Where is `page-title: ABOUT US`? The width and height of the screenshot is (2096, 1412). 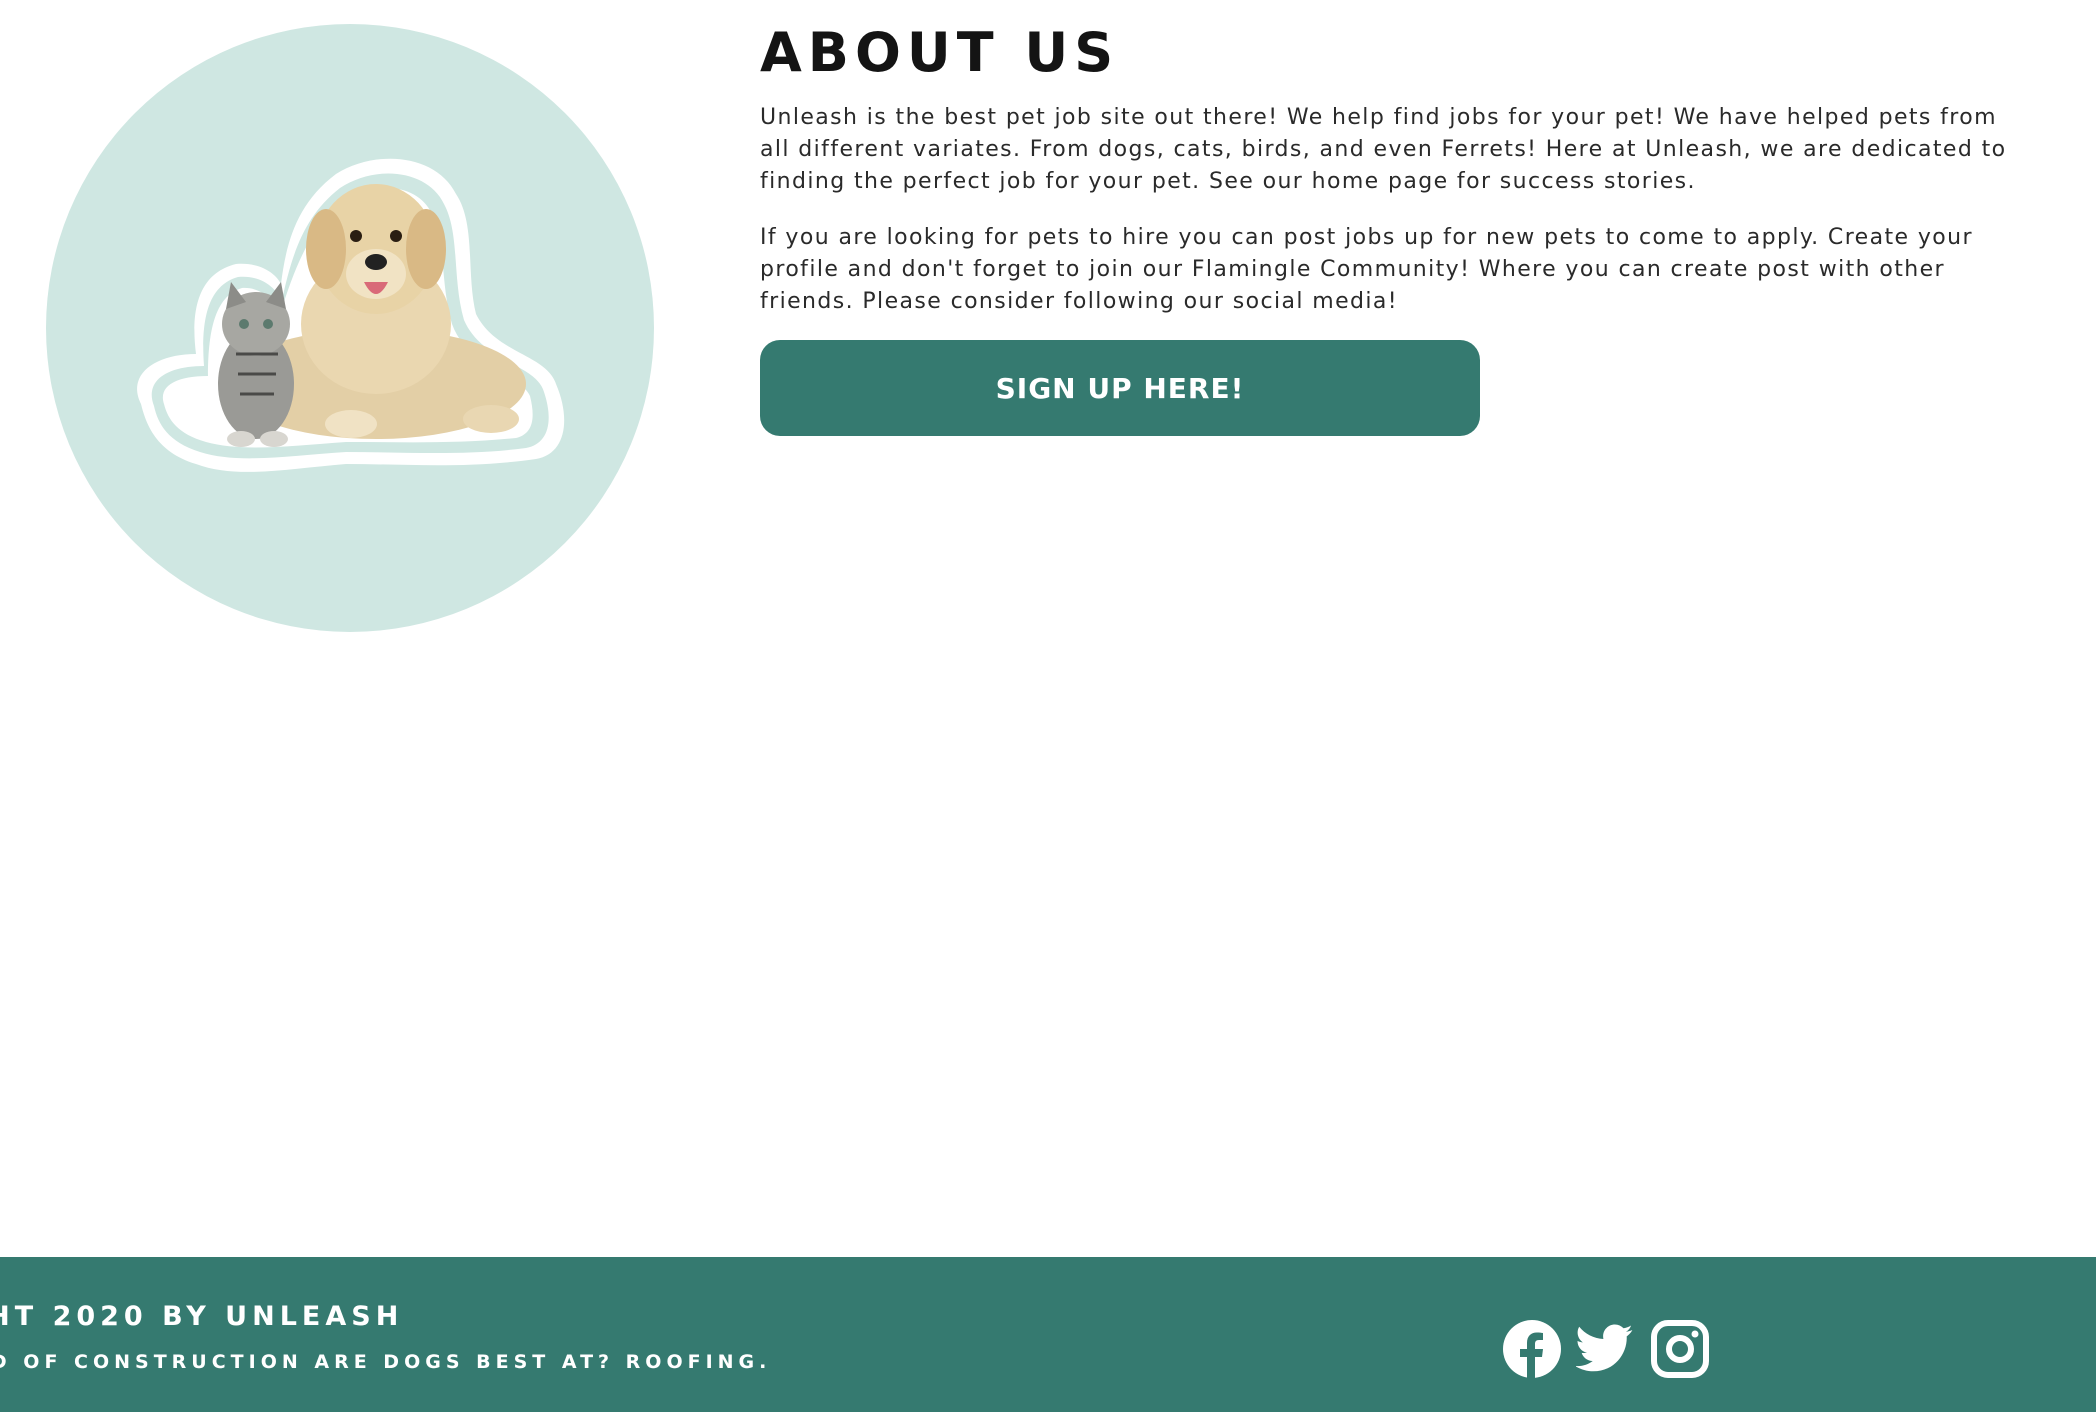 page-title: ABOUT US is located at coordinates (940, 52).